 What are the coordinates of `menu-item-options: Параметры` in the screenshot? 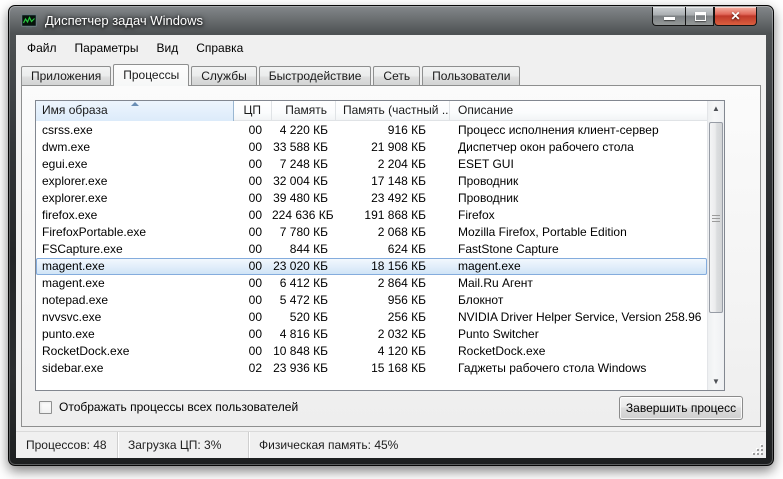 It's located at (107, 48).